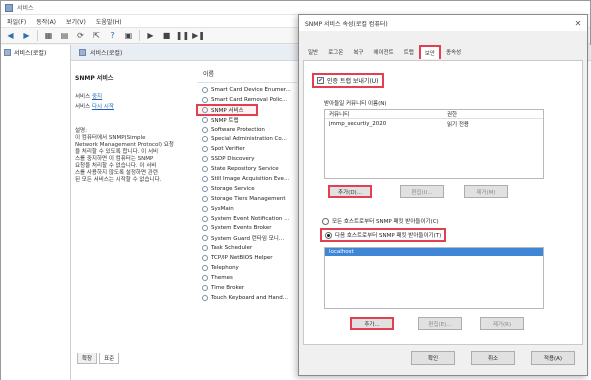 Image resolution: width=591 pixels, height=380 pixels. What do you see at coordinates (247, 169) in the screenshot?
I see `table-row: State Repository Service` at bounding box center [247, 169].